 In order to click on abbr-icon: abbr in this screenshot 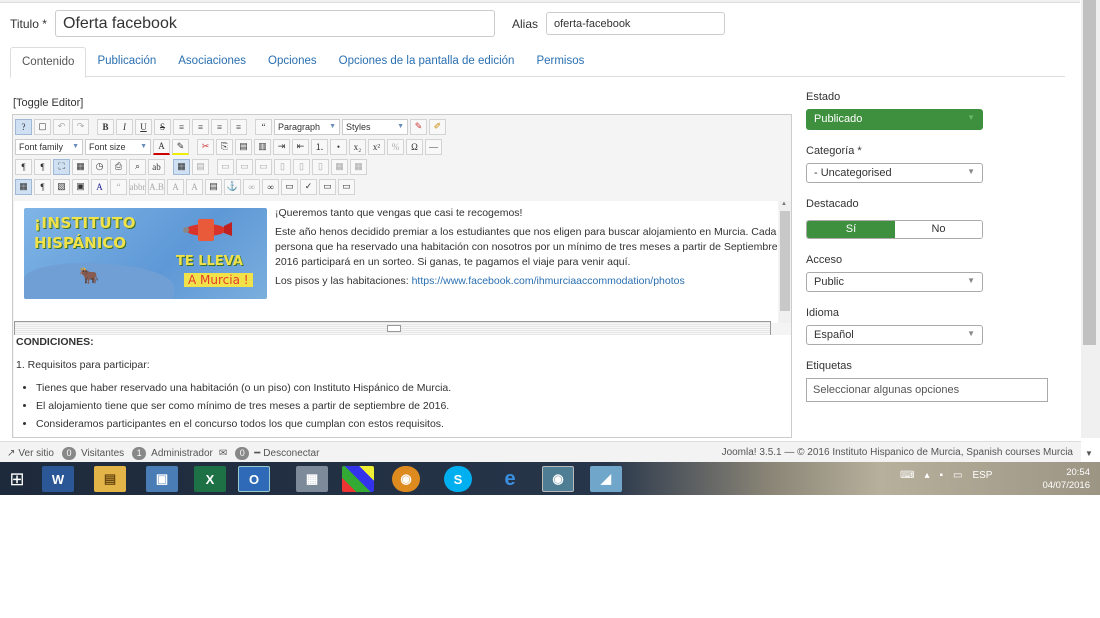, I will do `click(137, 186)`.